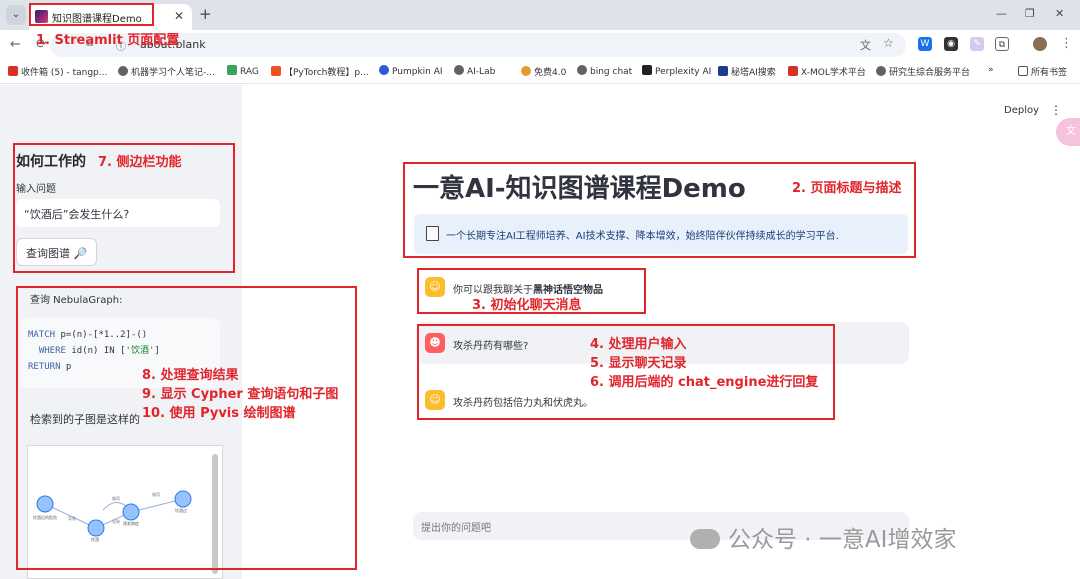 Image resolution: width=1080 pixels, height=579 pixels. I want to click on browser-tab-bar: ⌄ 知识图谱课程Demo ✕ + — ❐ ✕, so click(540, 15).